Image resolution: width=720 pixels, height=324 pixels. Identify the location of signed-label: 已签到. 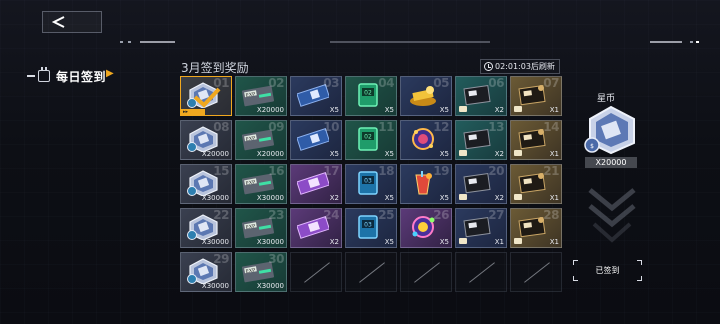
(607, 270).